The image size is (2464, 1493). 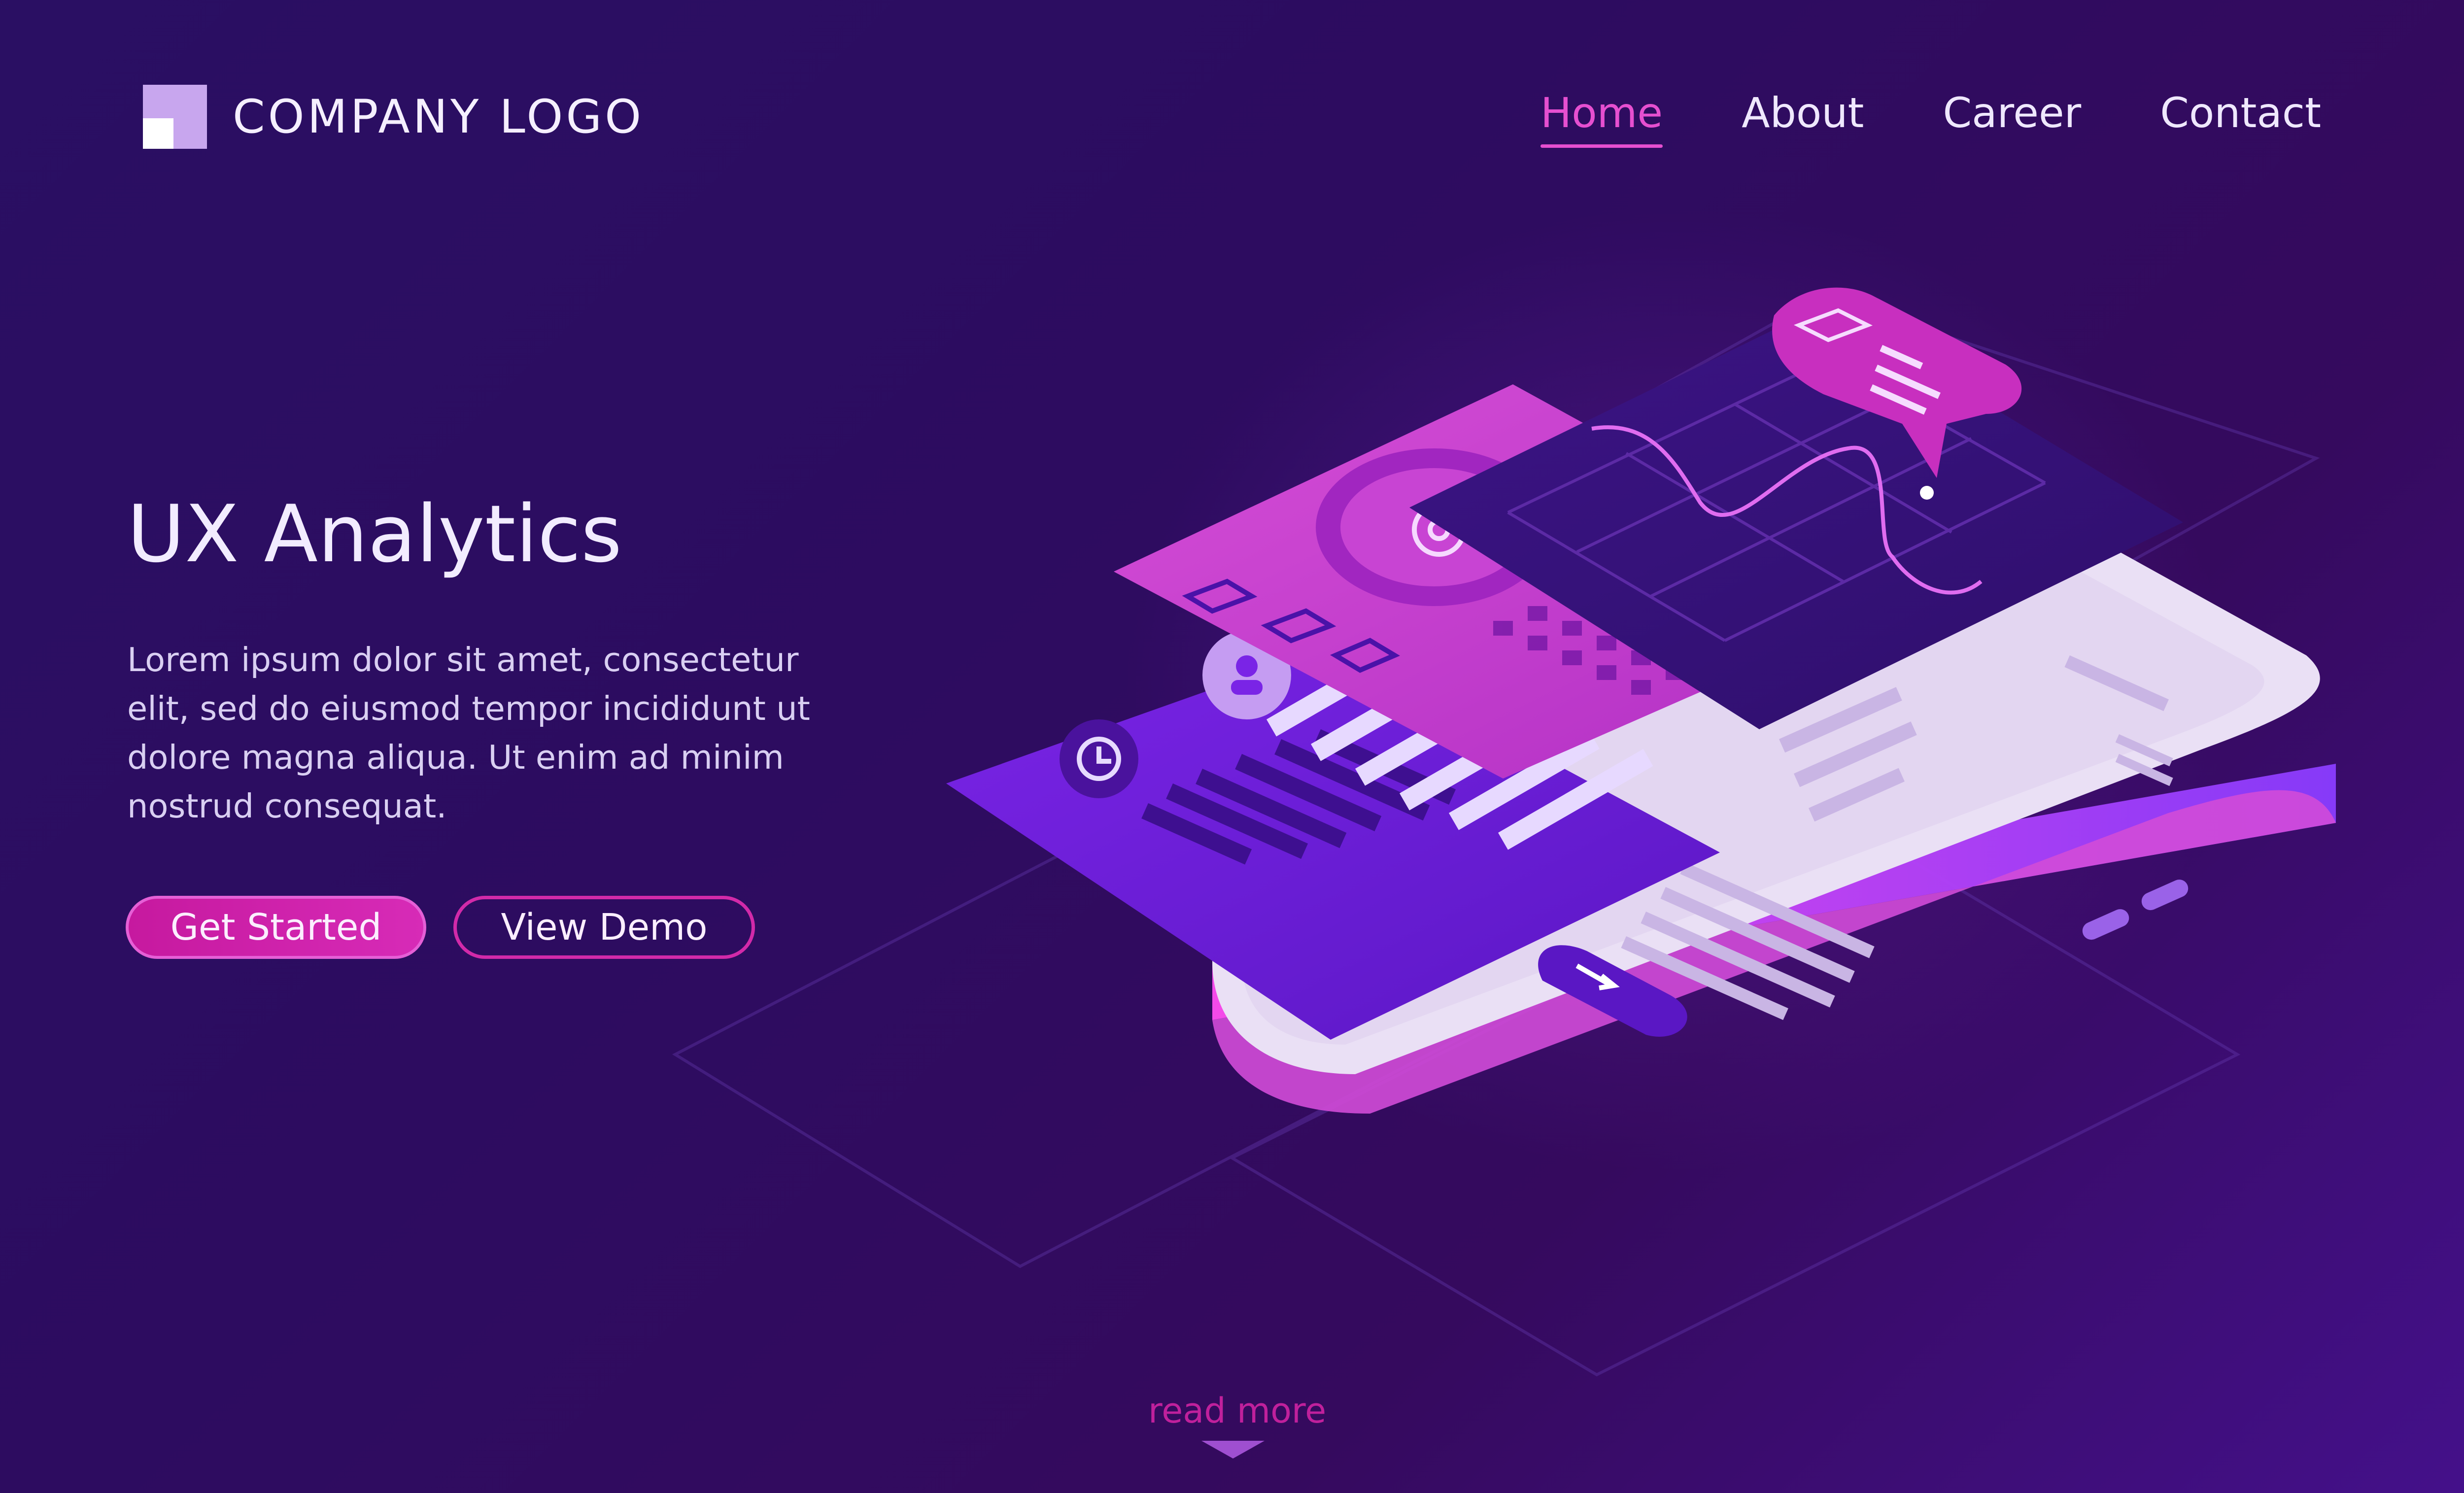 I want to click on get-started-button: Get Started, so click(x=276, y=928).